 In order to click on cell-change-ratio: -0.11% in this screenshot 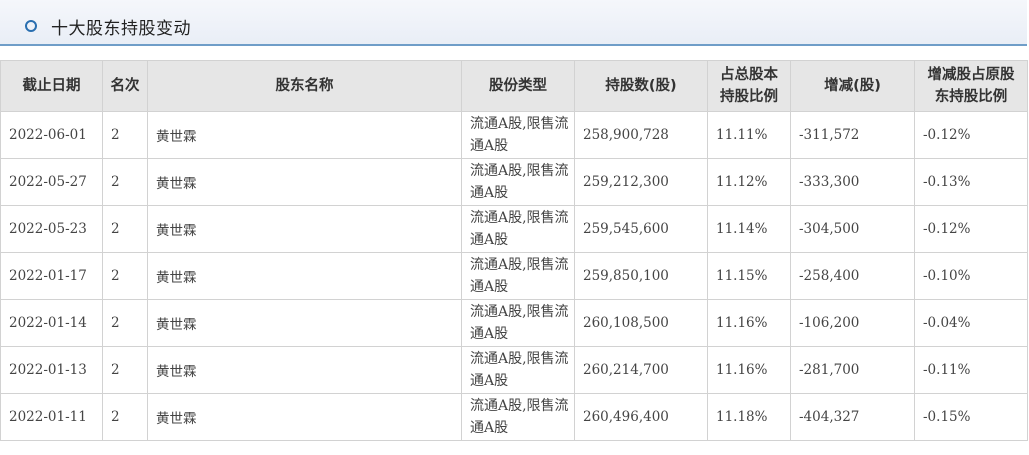, I will do `click(971, 370)`.